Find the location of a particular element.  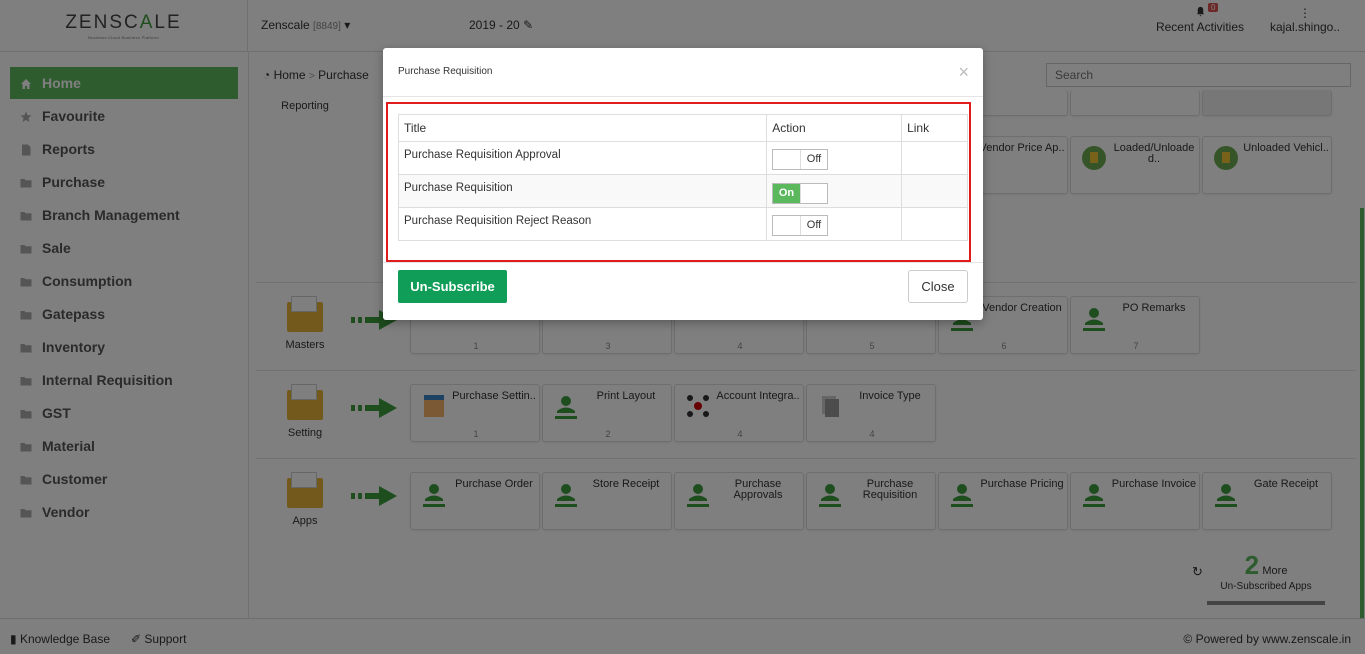

modal-header: Purchase Requisition × is located at coordinates (683, 72).